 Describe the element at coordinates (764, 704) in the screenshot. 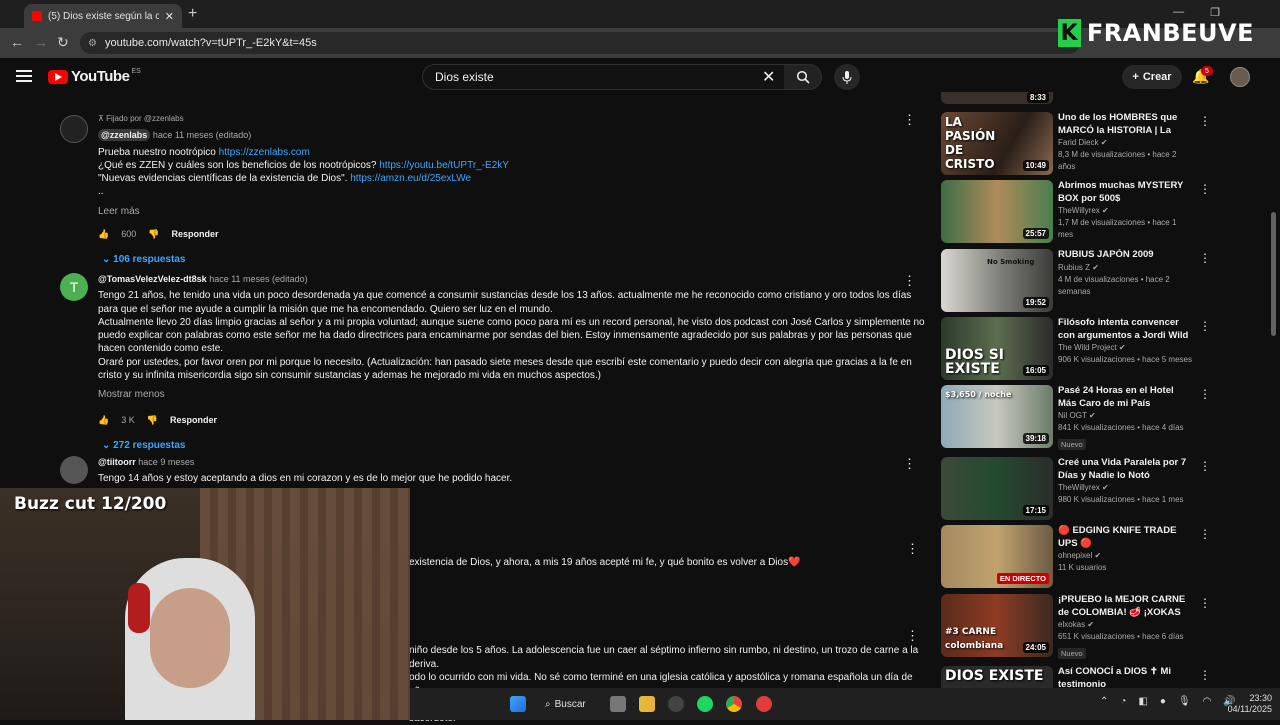

I see `app-icon` at that location.